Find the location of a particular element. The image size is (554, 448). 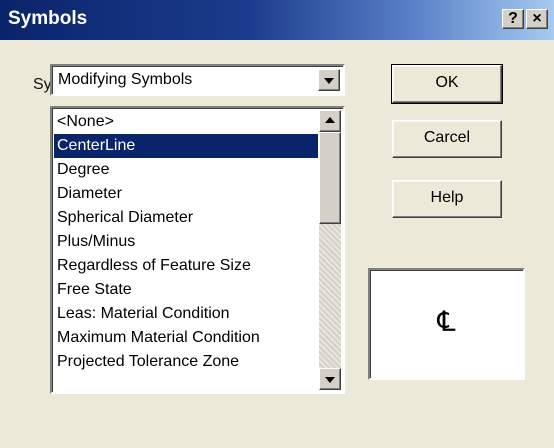

list-item: Plus/Minus is located at coordinates (186, 242).